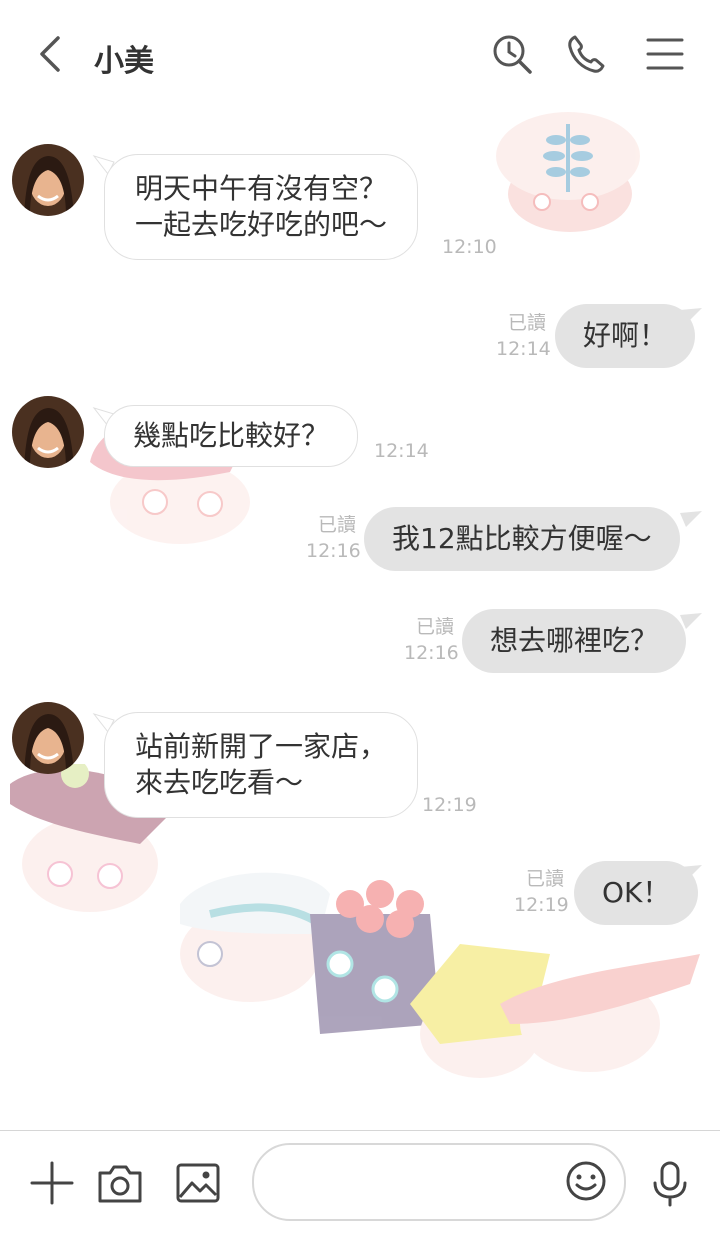 The image size is (720, 1233). I want to click on incoming-message-bubble: 幾點吃比較好？, so click(231, 436).